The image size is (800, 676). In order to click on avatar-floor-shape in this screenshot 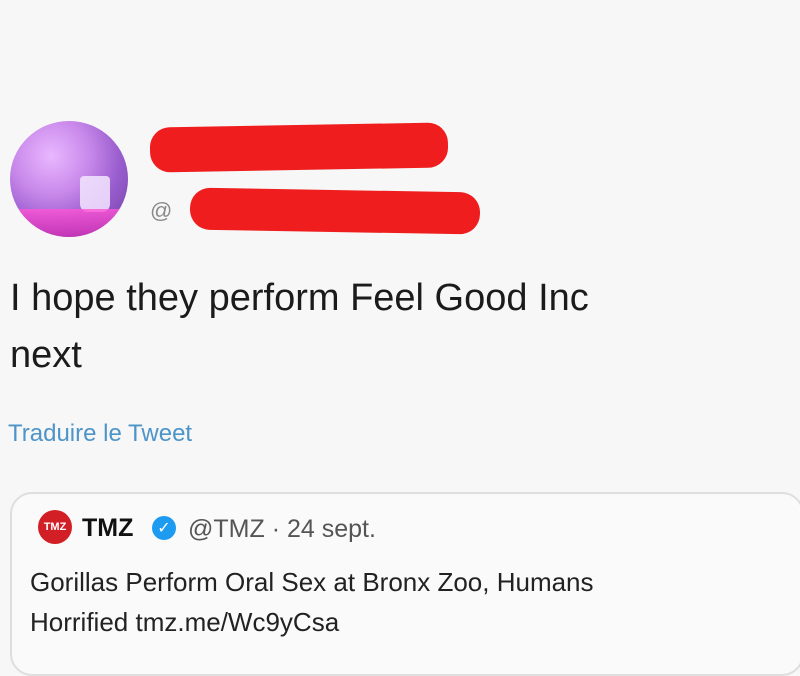, I will do `click(69, 223)`.